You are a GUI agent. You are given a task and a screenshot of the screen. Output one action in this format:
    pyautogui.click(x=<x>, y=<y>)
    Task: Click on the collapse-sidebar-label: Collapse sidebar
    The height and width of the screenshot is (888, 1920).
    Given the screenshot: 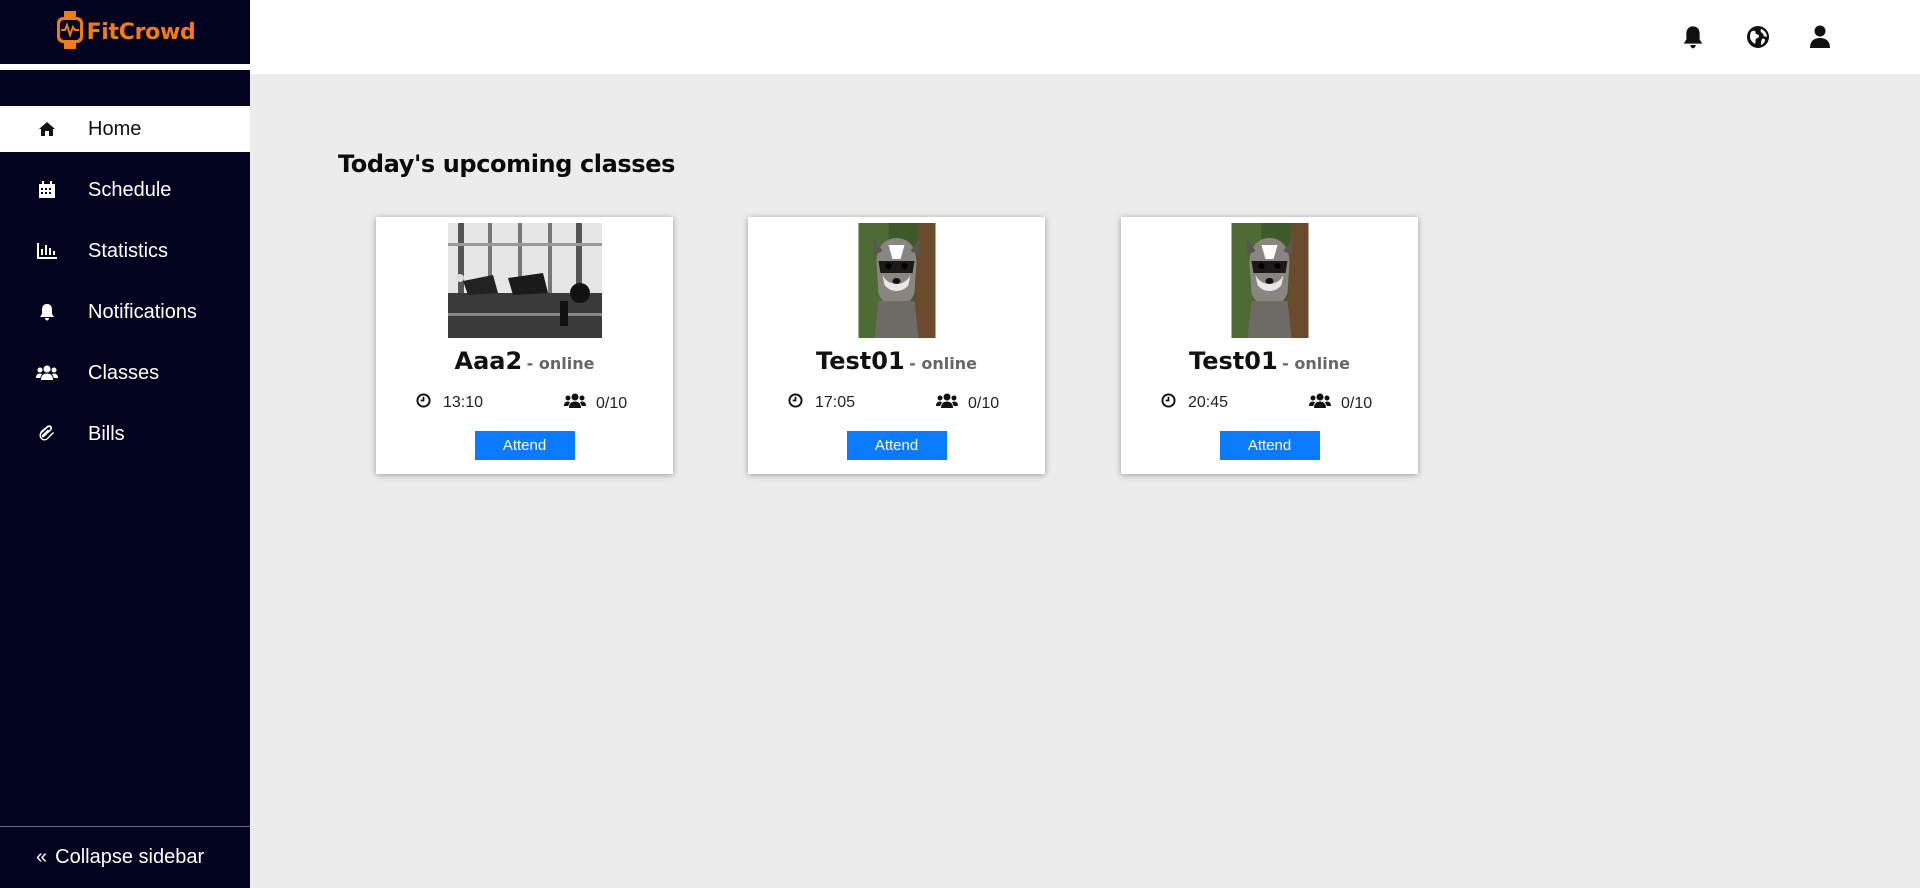 What is the action you would take?
    pyautogui.click(x=130, y=857)
    